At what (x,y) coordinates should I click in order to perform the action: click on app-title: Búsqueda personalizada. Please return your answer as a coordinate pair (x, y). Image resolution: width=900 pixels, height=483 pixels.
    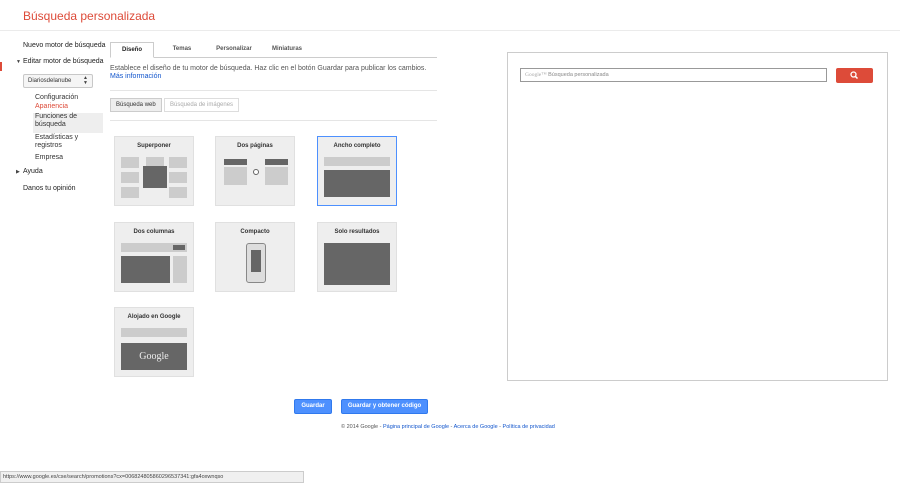
    Looking at the image, I should click on (89, 16).